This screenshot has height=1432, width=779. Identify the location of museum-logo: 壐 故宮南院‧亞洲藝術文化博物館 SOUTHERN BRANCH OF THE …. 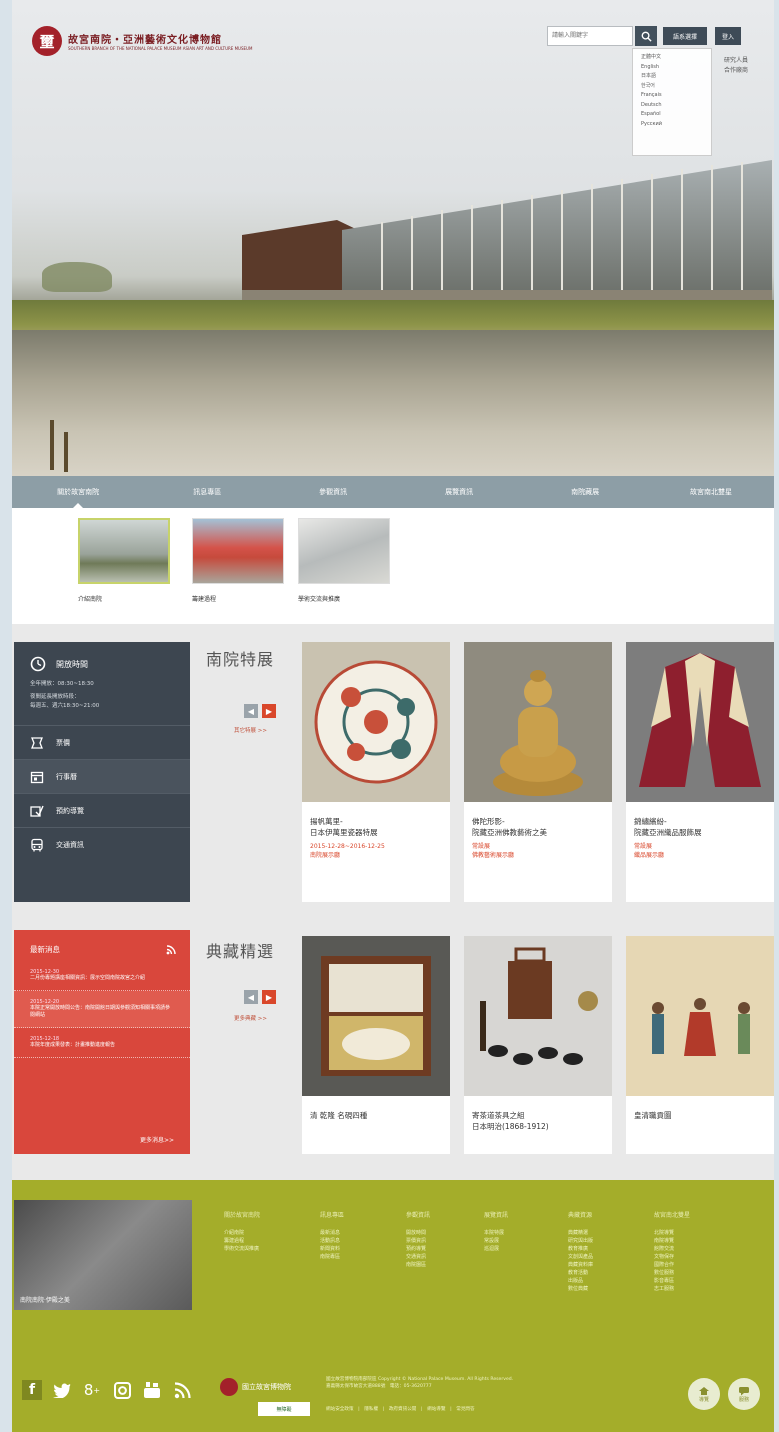
(142, 41).